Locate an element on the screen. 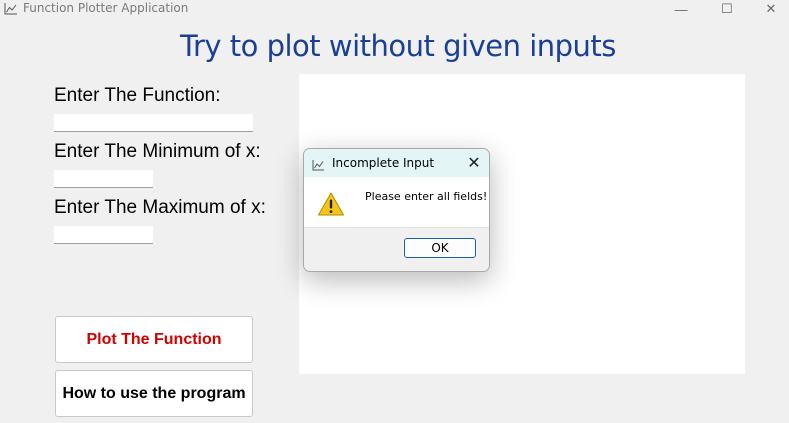  max-x-input is located at coordinates (103, 235).